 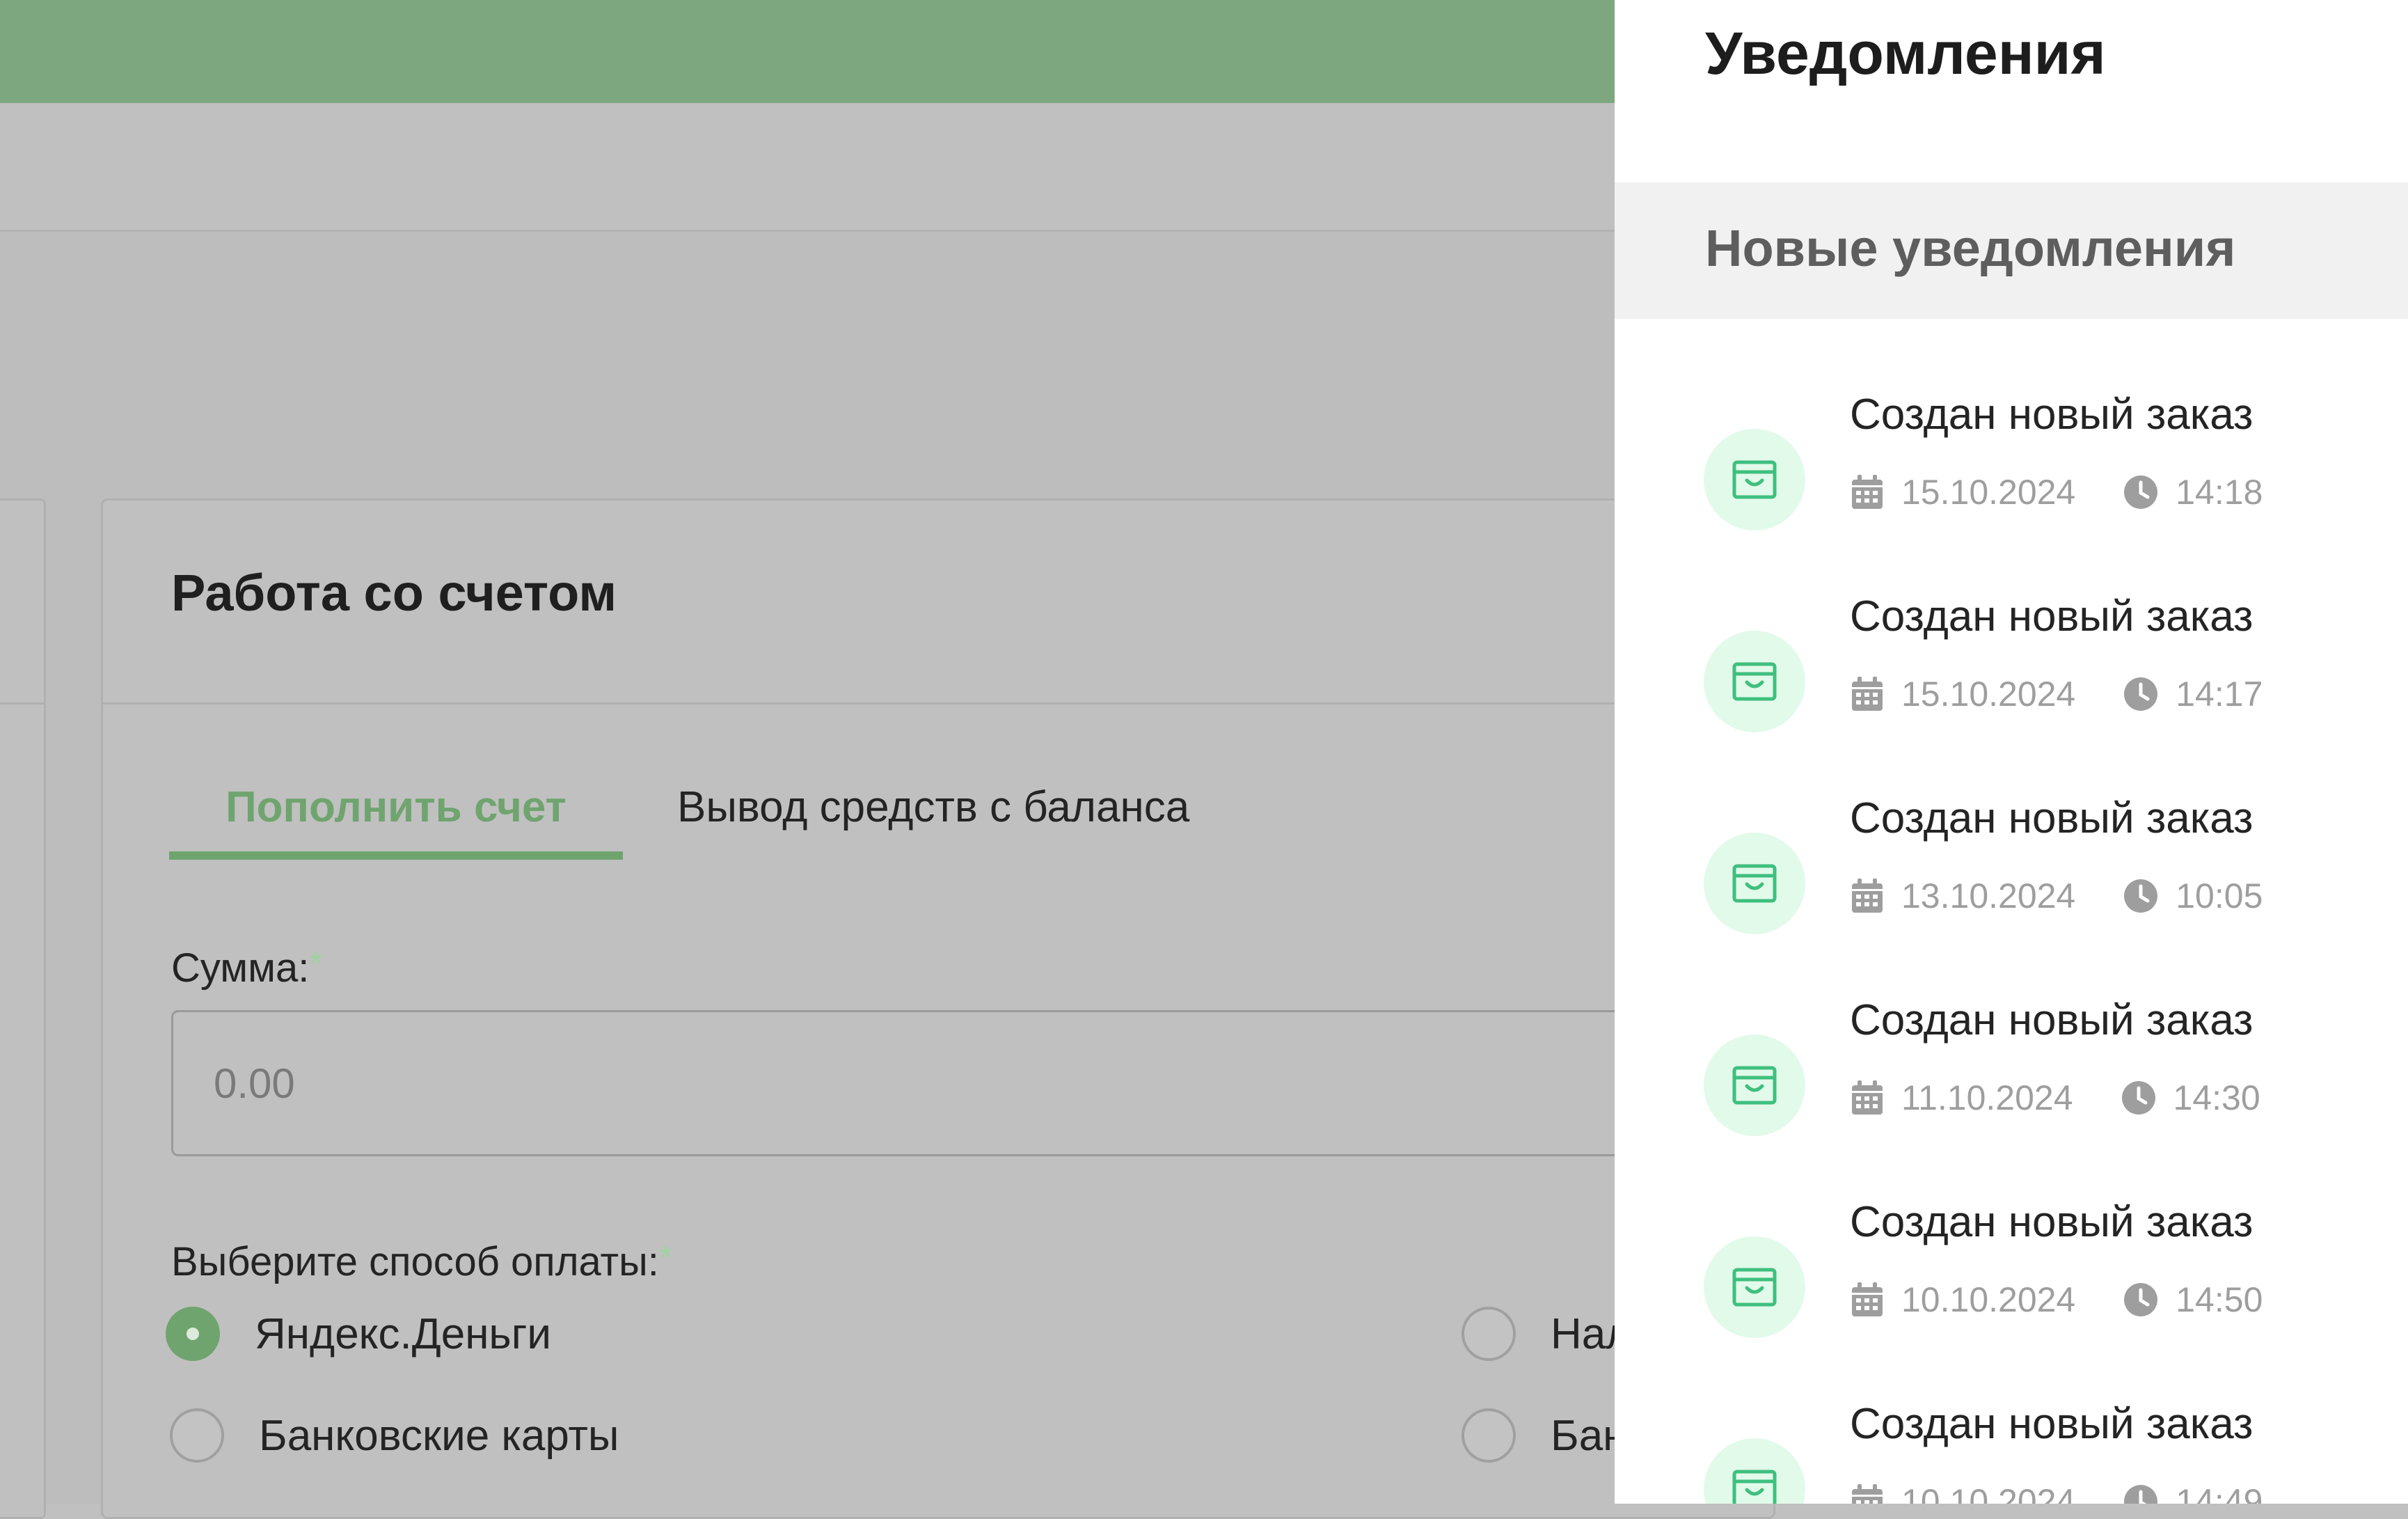 I want to click on notification-item: Создан новый заказ 15.10.2024 14:18, so click(x=2011, y=477).